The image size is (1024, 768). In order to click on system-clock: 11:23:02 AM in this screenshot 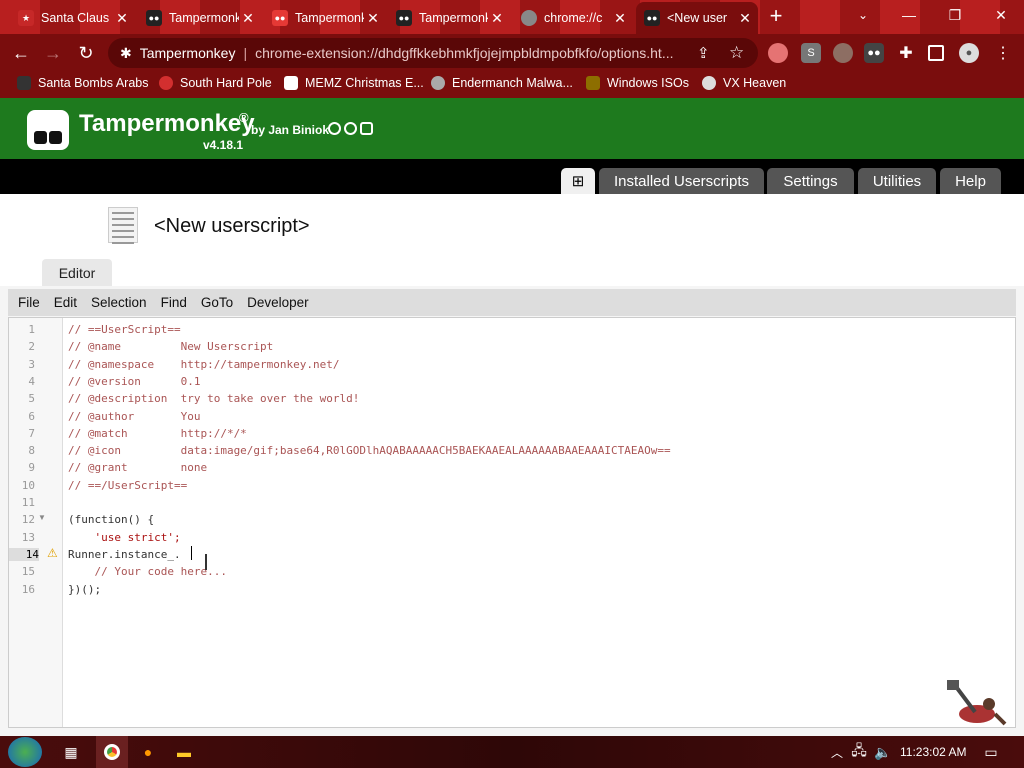, I will do `click(933, 752)`.